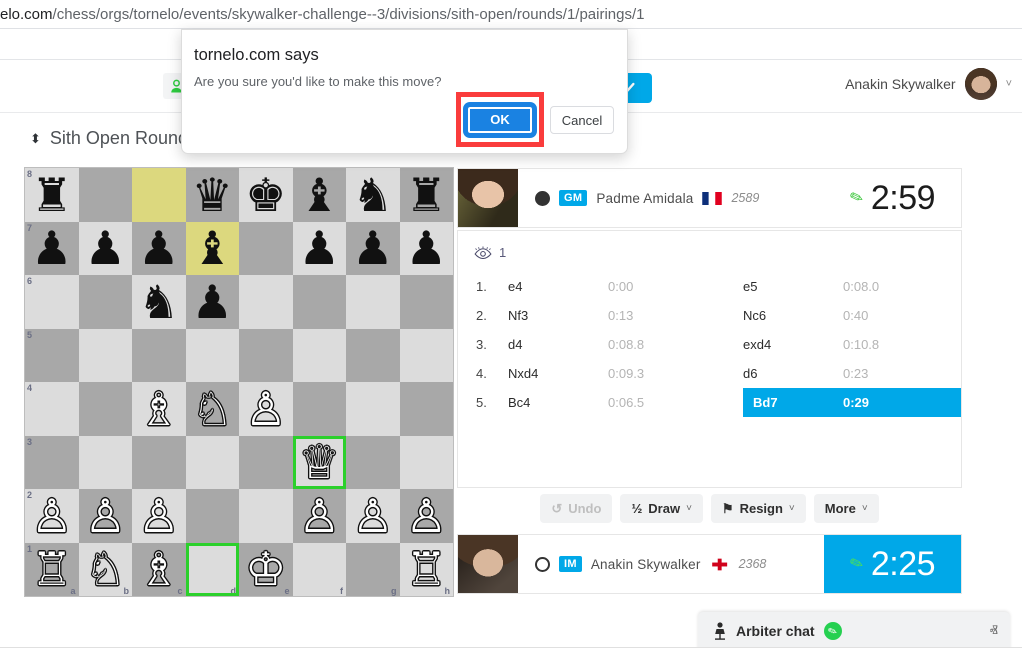 The image size is (1022, 650). Describe the element at coordinates (319, 355) in the screenshot. I see `board-square-f5` at that location.